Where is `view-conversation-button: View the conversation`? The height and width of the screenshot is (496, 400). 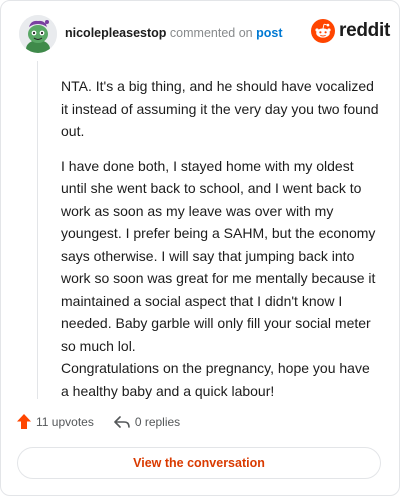 view-conversation-button: View the conversation is located at coordinates (199, 463).